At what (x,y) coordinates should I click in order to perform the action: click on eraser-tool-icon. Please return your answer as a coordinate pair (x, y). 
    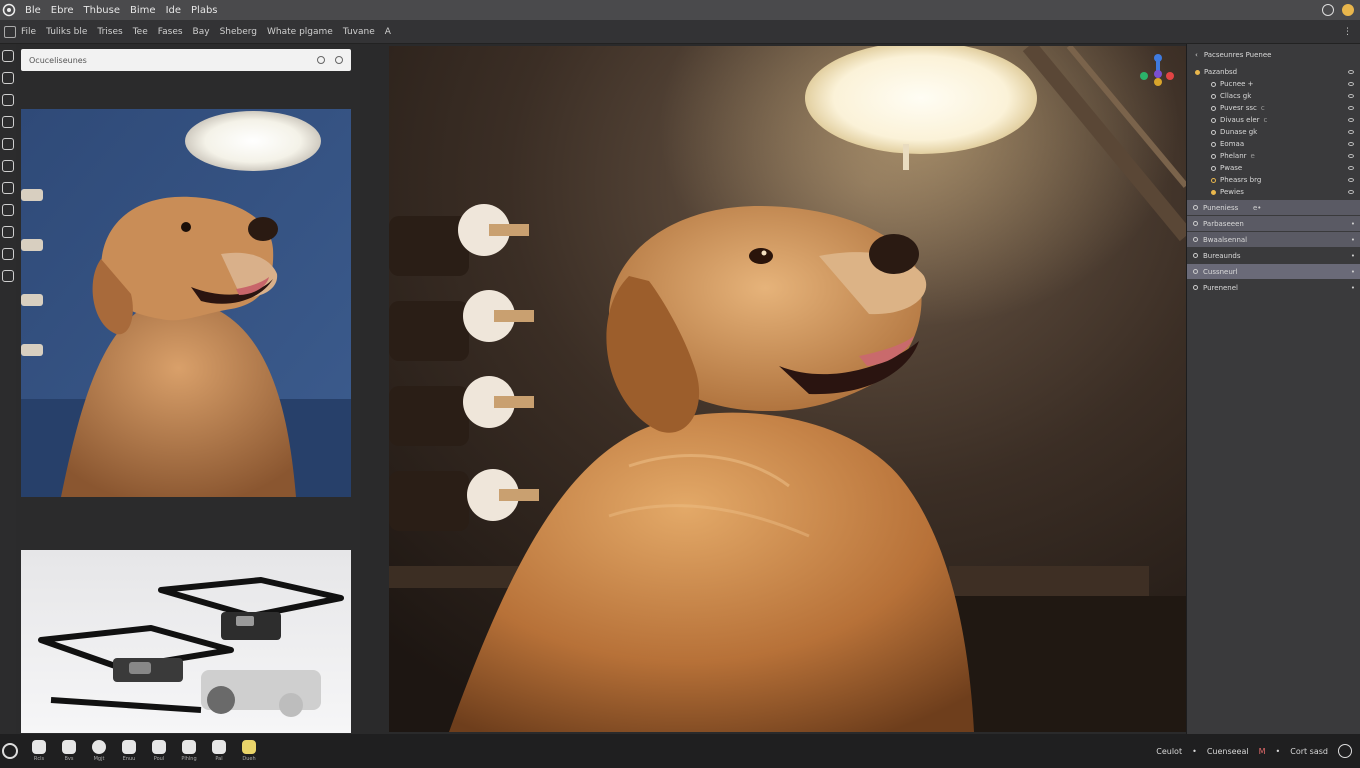
    Looking at the image, I should click on (8, 144).